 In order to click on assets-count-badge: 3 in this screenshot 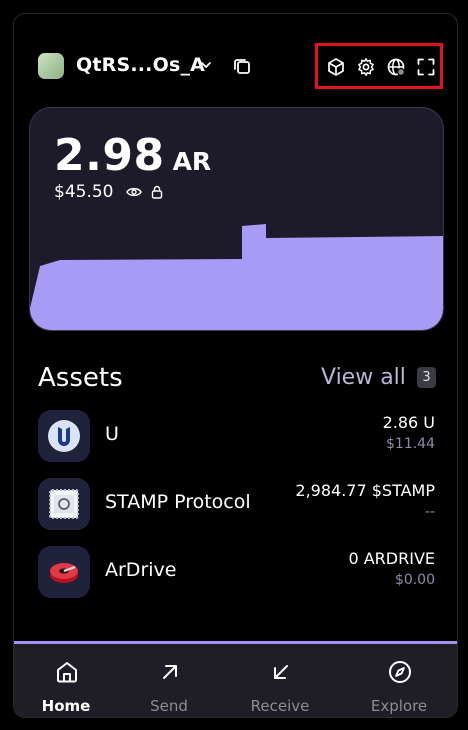, I will do `click(426, 377)`.